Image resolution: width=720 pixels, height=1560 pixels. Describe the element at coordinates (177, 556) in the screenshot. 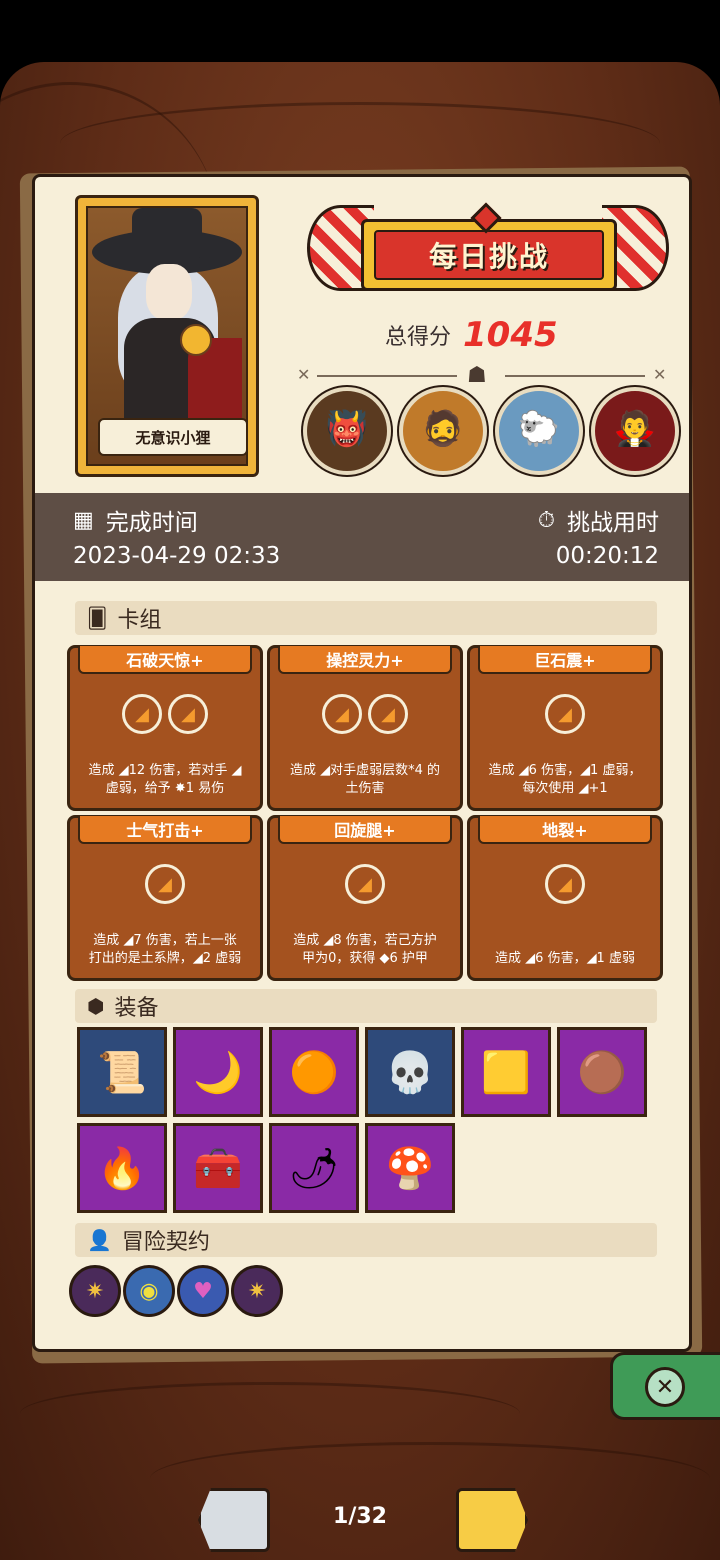

I see `completed-time-value: 2023-04-29 02:33` at that location.